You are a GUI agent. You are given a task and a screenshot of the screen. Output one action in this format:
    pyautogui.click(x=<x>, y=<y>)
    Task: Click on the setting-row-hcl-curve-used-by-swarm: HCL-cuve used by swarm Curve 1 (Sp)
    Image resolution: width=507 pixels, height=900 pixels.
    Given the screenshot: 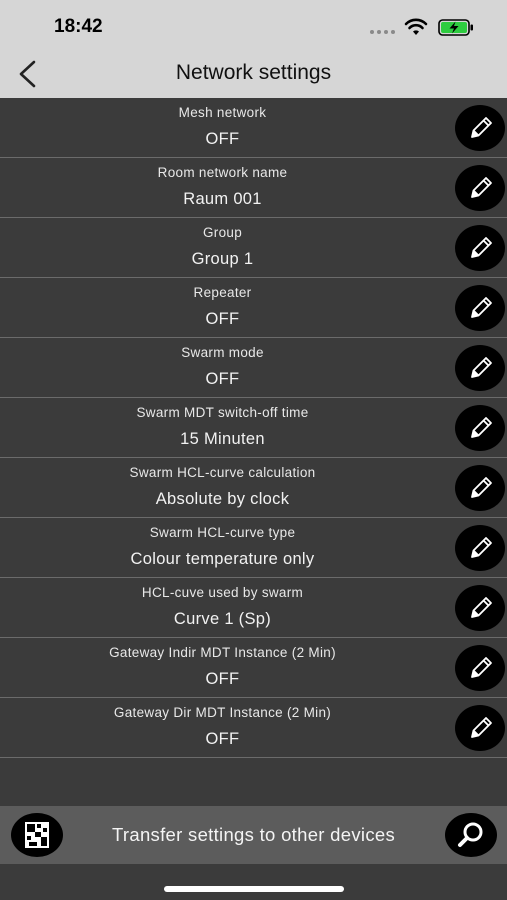 What is the action you would take?
    pyautogui.click(x=253, y=608)
    